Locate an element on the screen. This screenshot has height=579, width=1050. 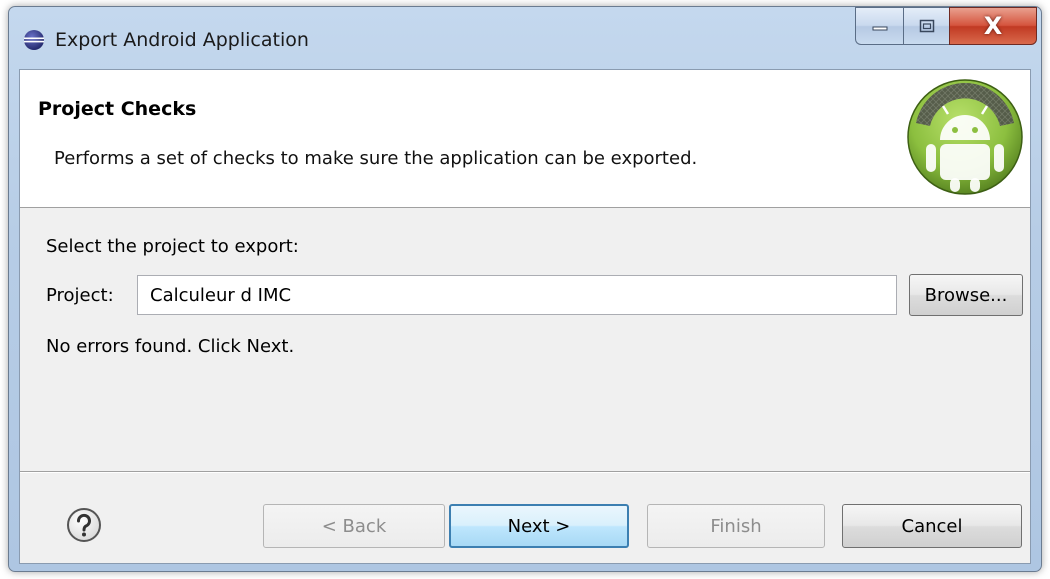
close-button: X is located at coordinates (993, 26).